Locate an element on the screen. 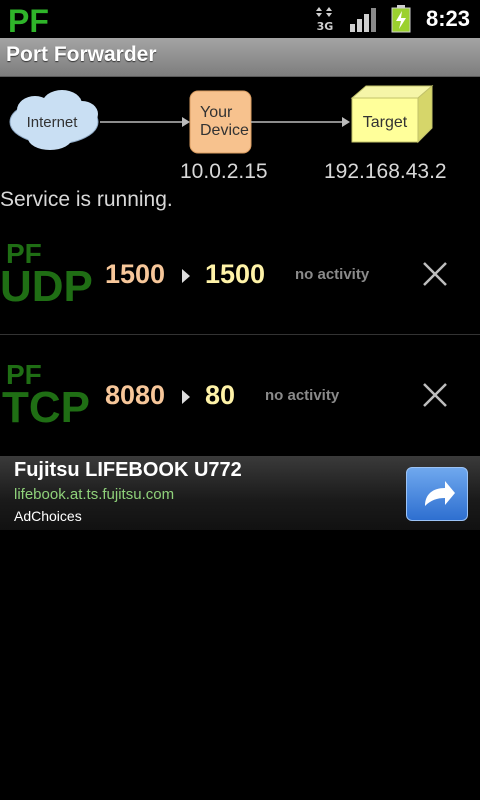 Image resolution: width=480 pixels, height=800 pixels. tcp-protocol-icon: PF TCP is located at coordinates (46, 393).